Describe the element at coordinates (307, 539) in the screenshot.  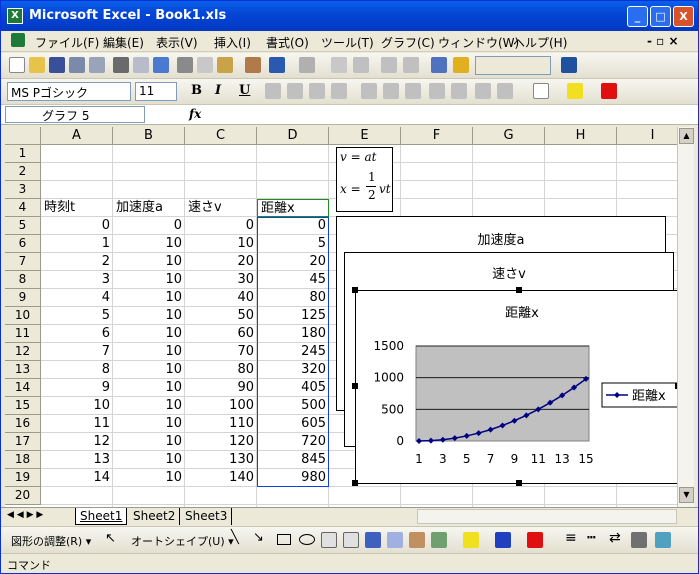
I see `oval-tool-icon` at that location.